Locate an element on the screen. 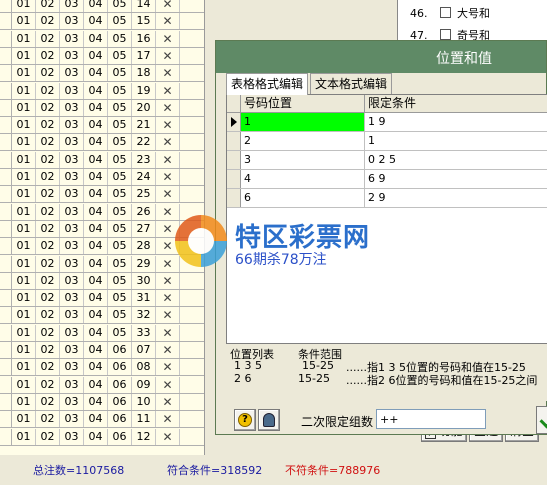 This screenshot has height=485, width=547. table-row: 01 02 03 04 05 33 ✕ is located at coordinates (102, 333).